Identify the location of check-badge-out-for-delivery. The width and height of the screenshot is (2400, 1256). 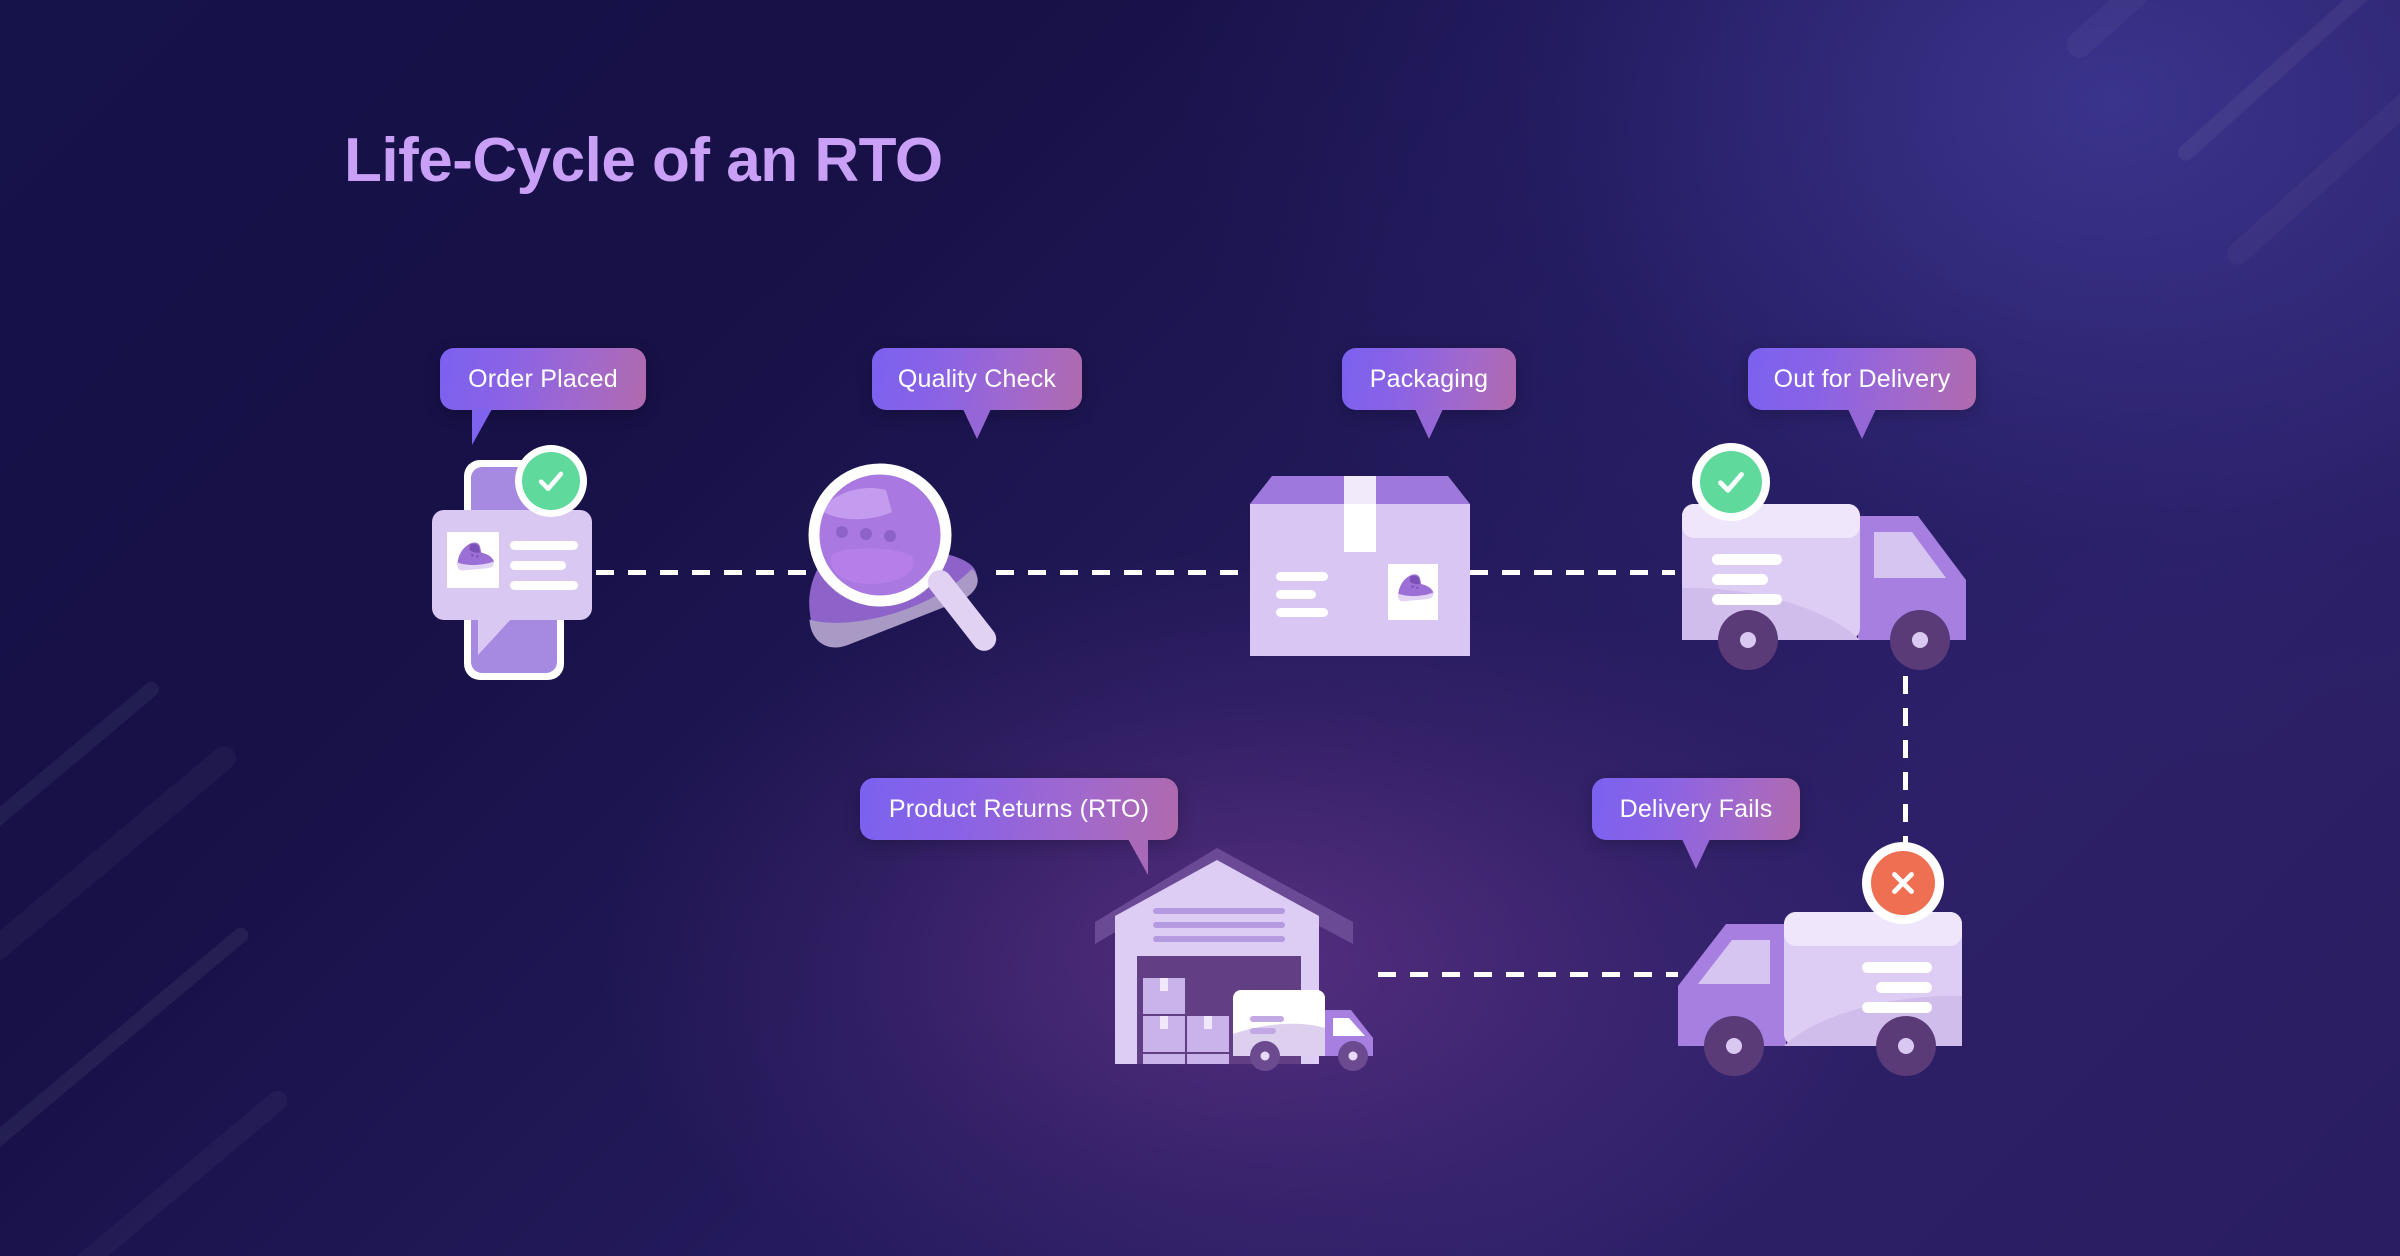
(1731, 482).